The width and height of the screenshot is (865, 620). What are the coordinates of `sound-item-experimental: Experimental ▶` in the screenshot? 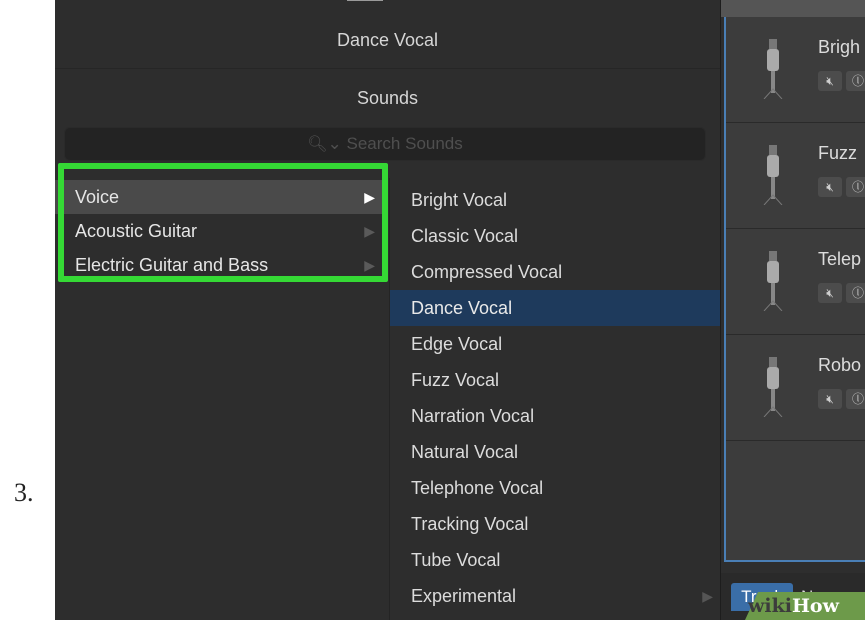 It's located at (555, 596).